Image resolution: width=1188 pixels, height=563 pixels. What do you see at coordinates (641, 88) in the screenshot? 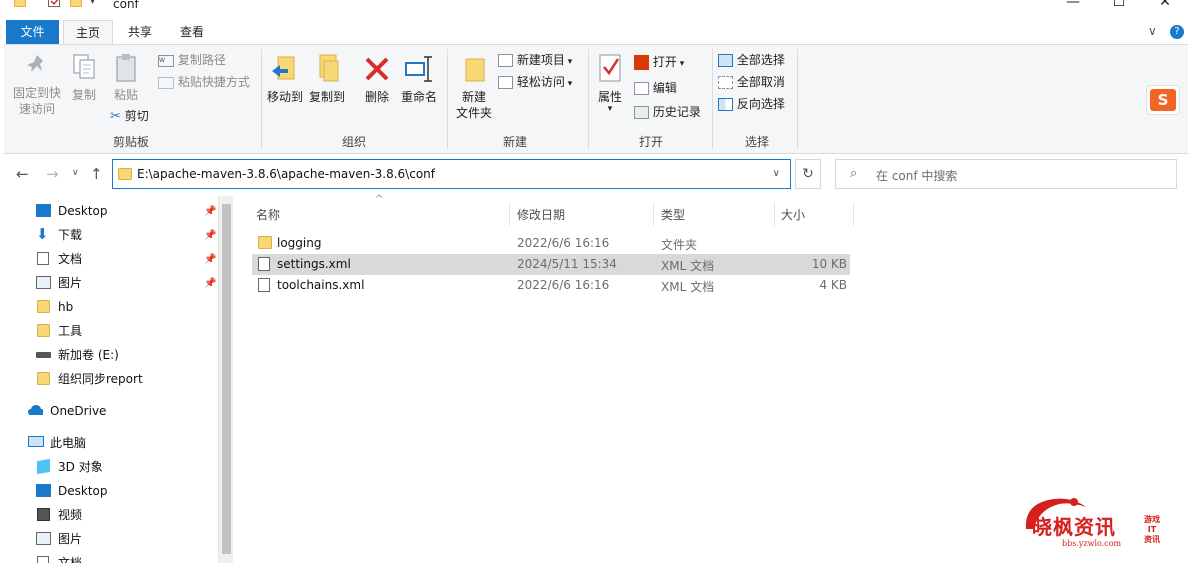
I see `edit-icon` at bounding box center [641, 88].